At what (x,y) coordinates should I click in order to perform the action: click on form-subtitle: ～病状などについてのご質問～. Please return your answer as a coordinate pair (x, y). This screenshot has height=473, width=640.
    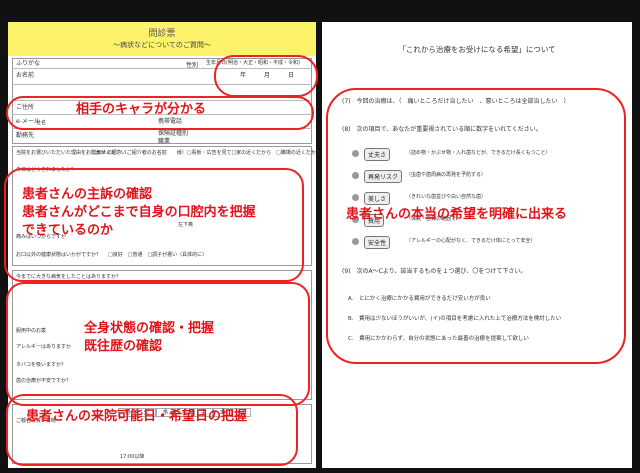
    Looking at the image, I should click on (162, 45).